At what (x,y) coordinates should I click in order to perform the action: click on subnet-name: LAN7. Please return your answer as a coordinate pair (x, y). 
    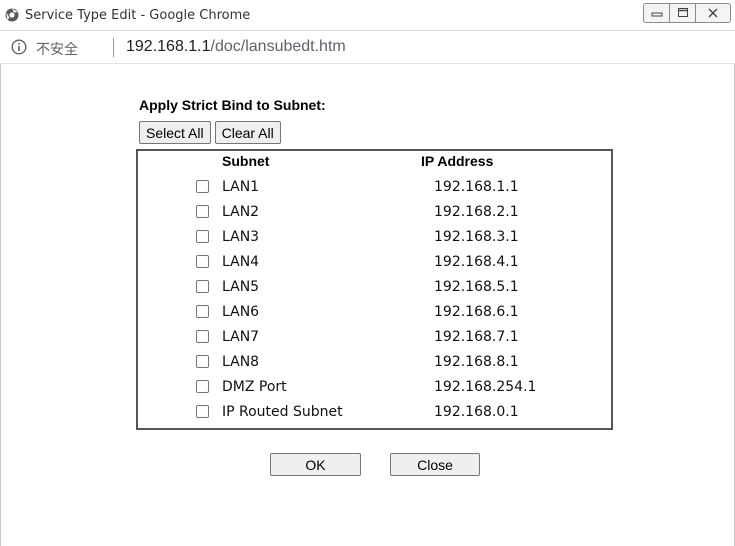
    Looking at the image, I should click on (241, 337).